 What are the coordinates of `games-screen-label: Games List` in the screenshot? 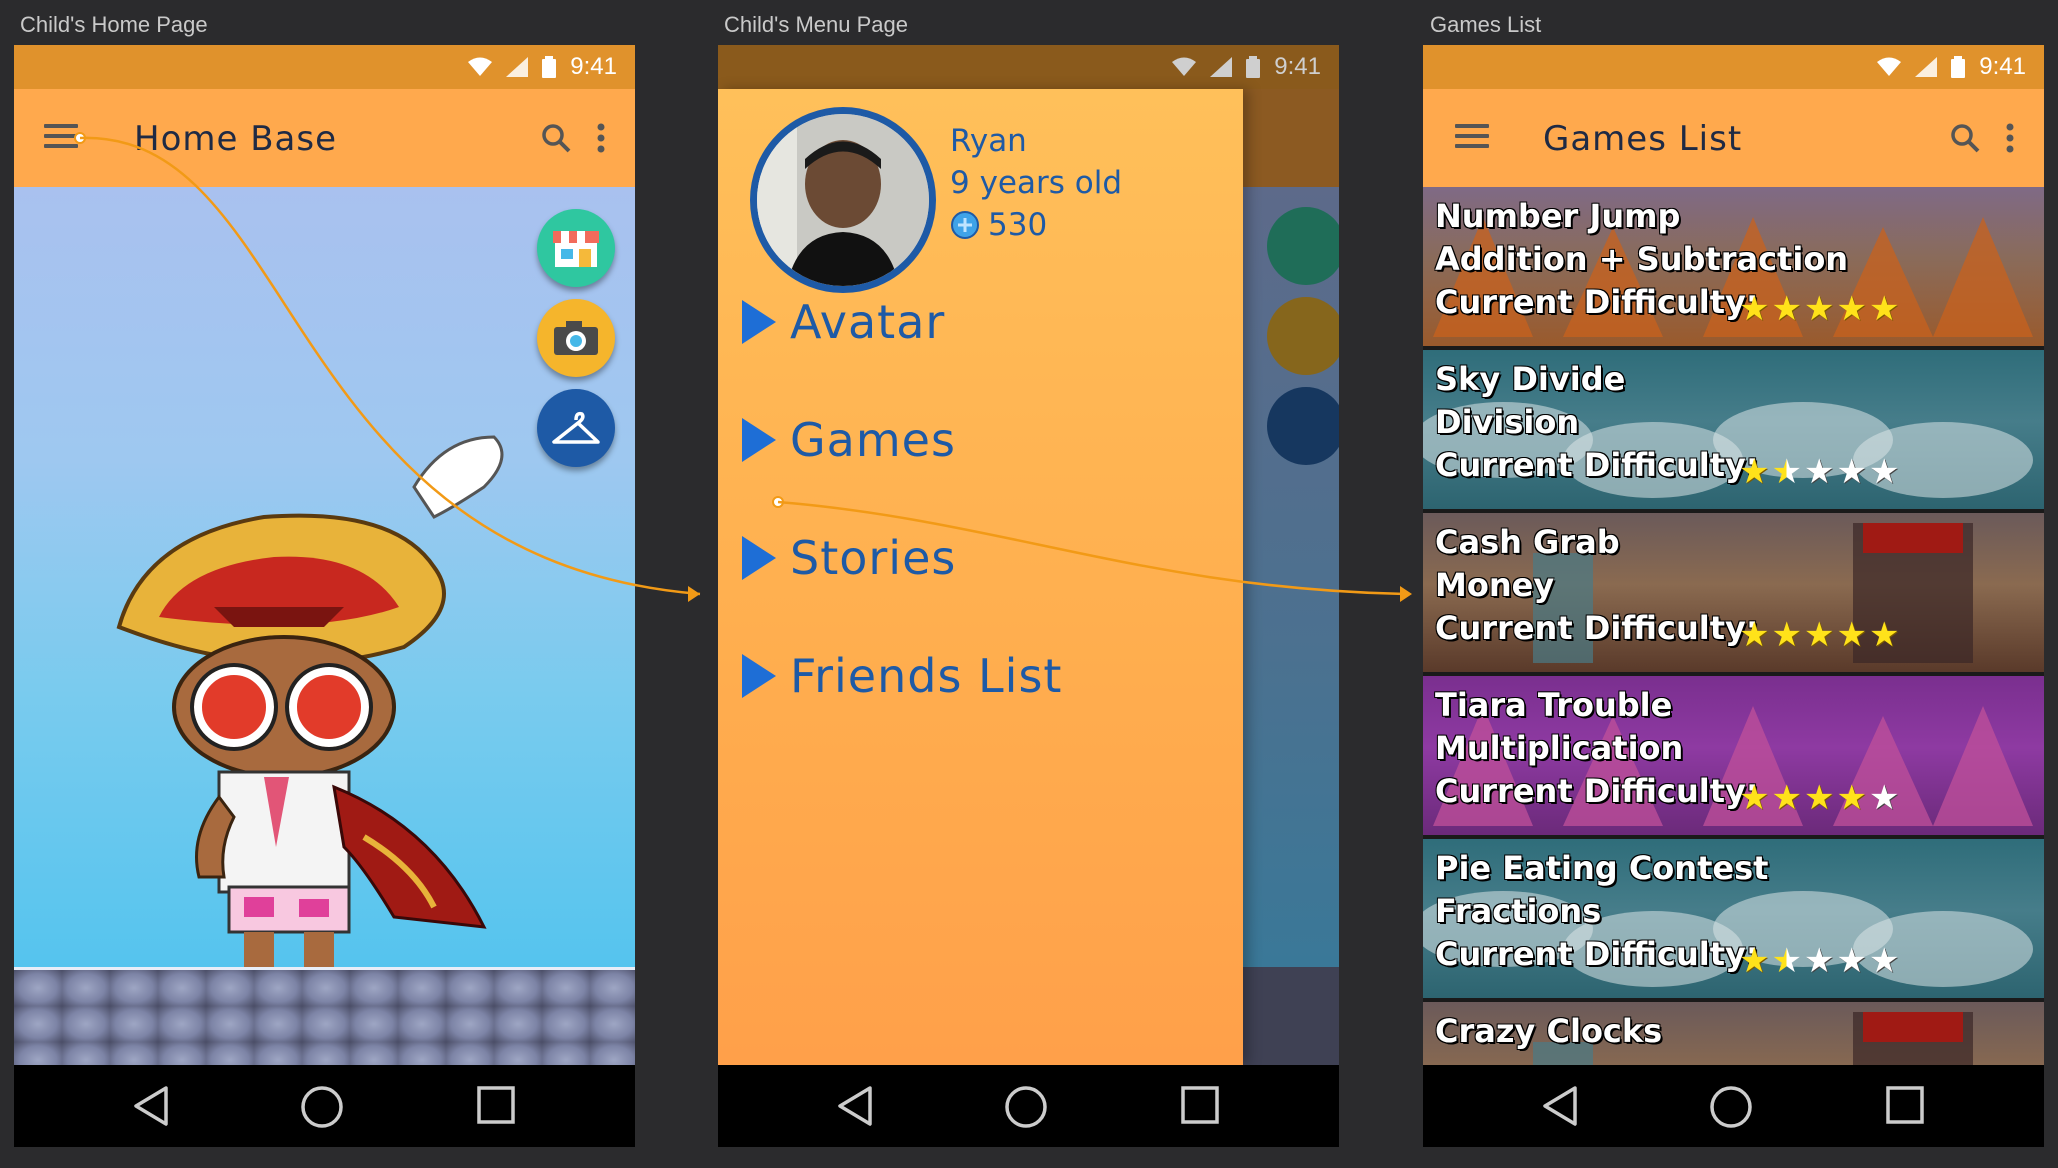 It's located at (1486, 24).